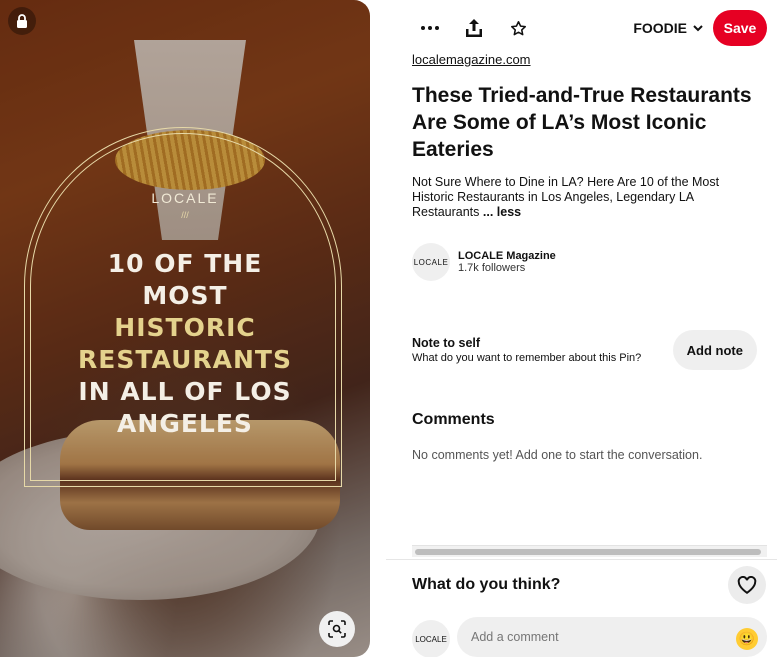  What do you see at coordinates (185, 423) in the screenshot?
I see `headline-line: ANGELES` at bounding box center [185, 423].